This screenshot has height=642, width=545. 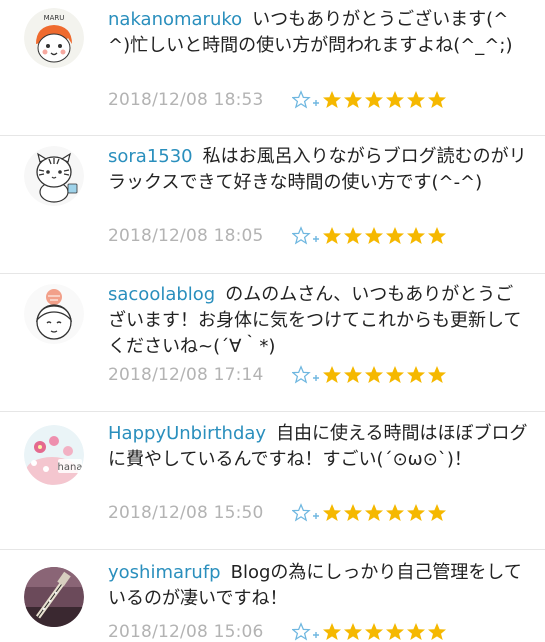 I want to click on avatar-maru-image: MARU, so click(x=54, y=38).